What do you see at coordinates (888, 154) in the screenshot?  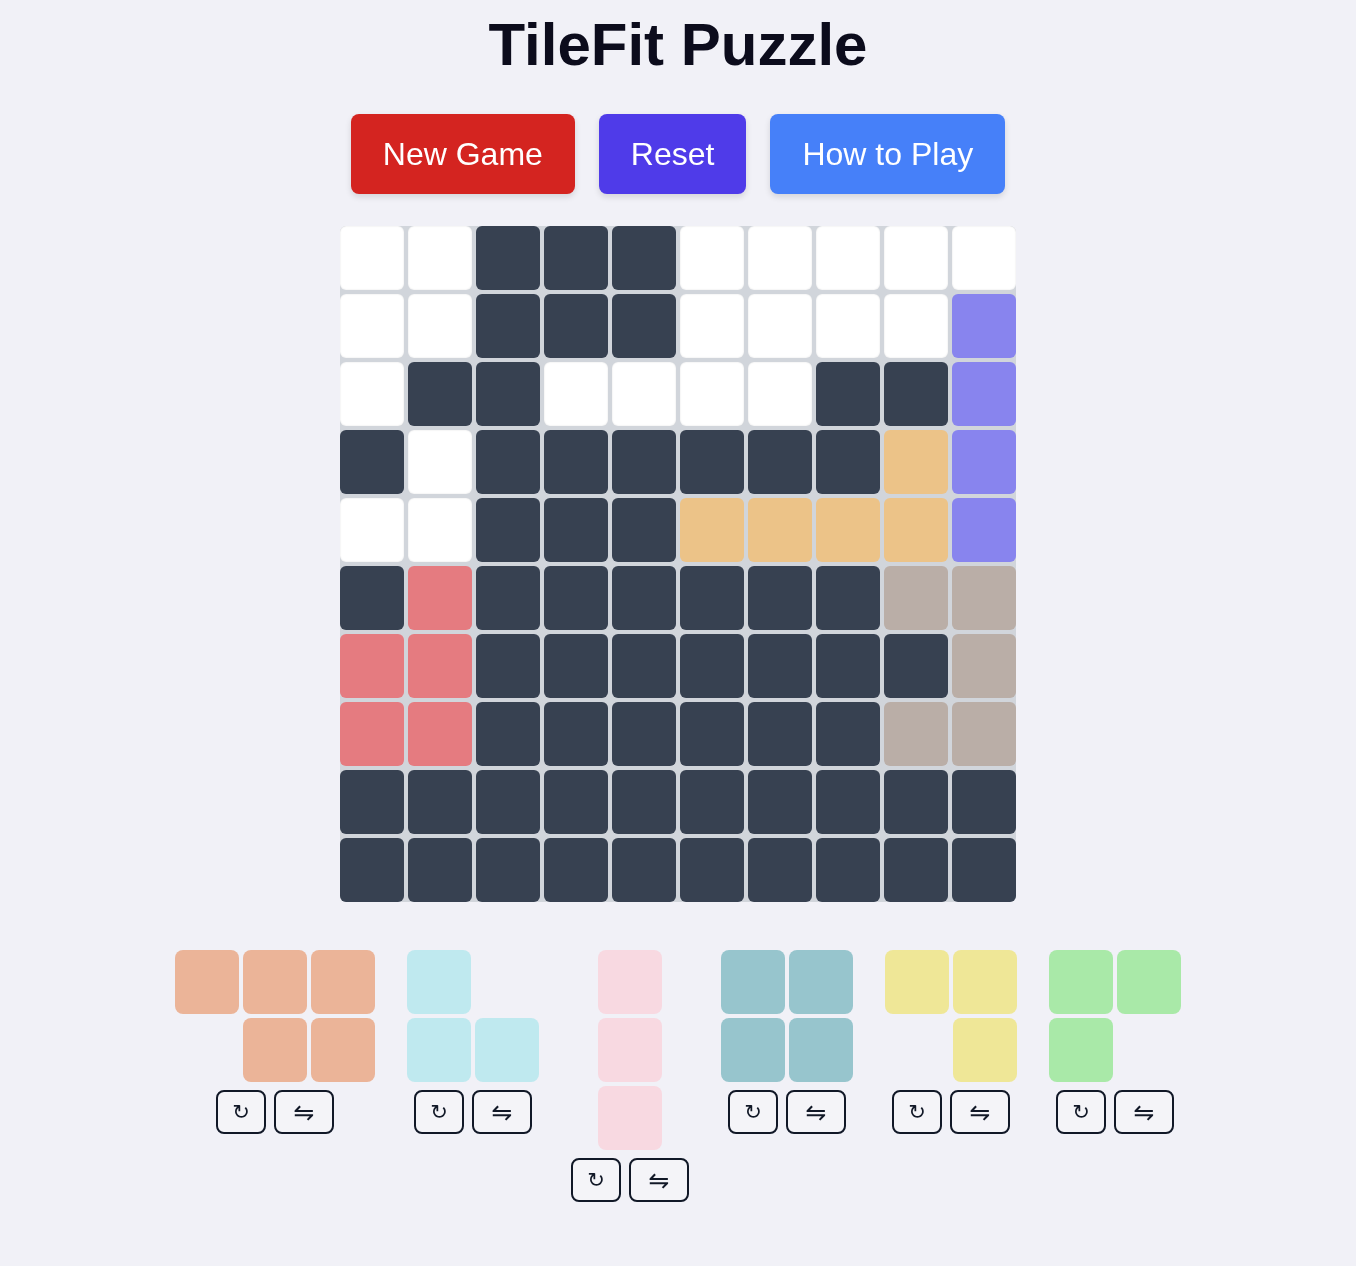 I see `how-to-play-button: How to Play` at bounding box center [888, 154].